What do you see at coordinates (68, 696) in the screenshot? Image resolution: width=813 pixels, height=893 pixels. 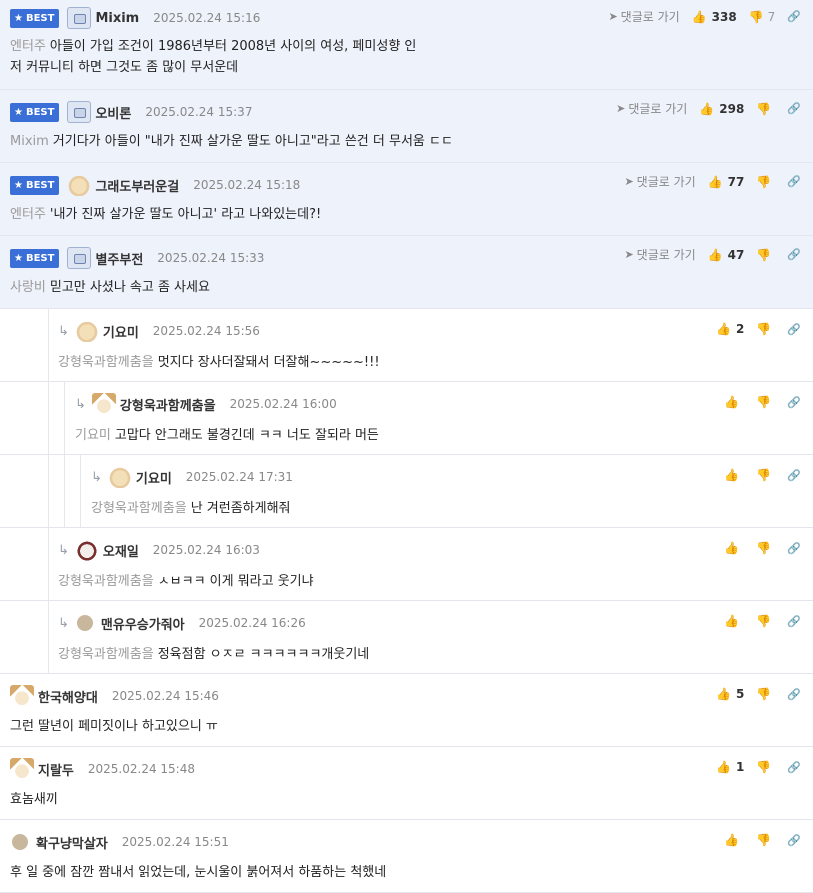 I see `author-name: 한국해양대` at bounding box center [68, 696].